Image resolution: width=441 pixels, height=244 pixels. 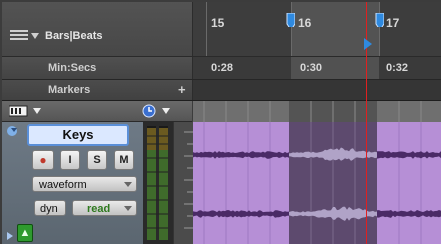 What do you see at coordinates (149, 111) in the screenshot?
I see `clock-icon` at bounding box center [149, 111].